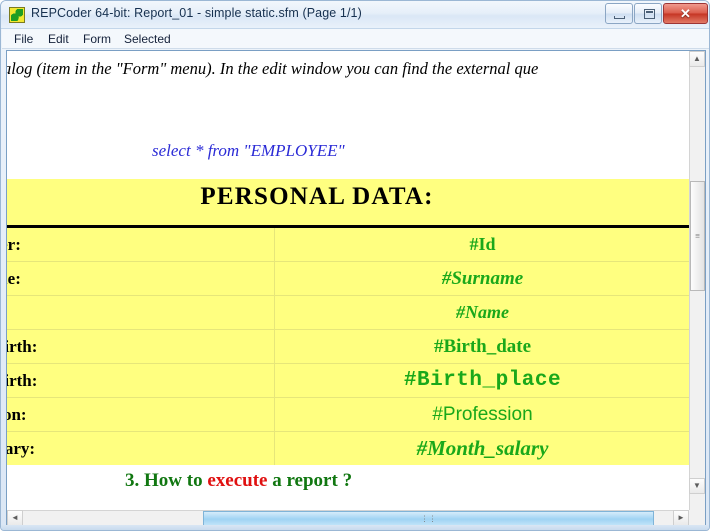  Describe the element at coordinates (141, 448) in the screenshot. I see `row-label: salary:` at that location.